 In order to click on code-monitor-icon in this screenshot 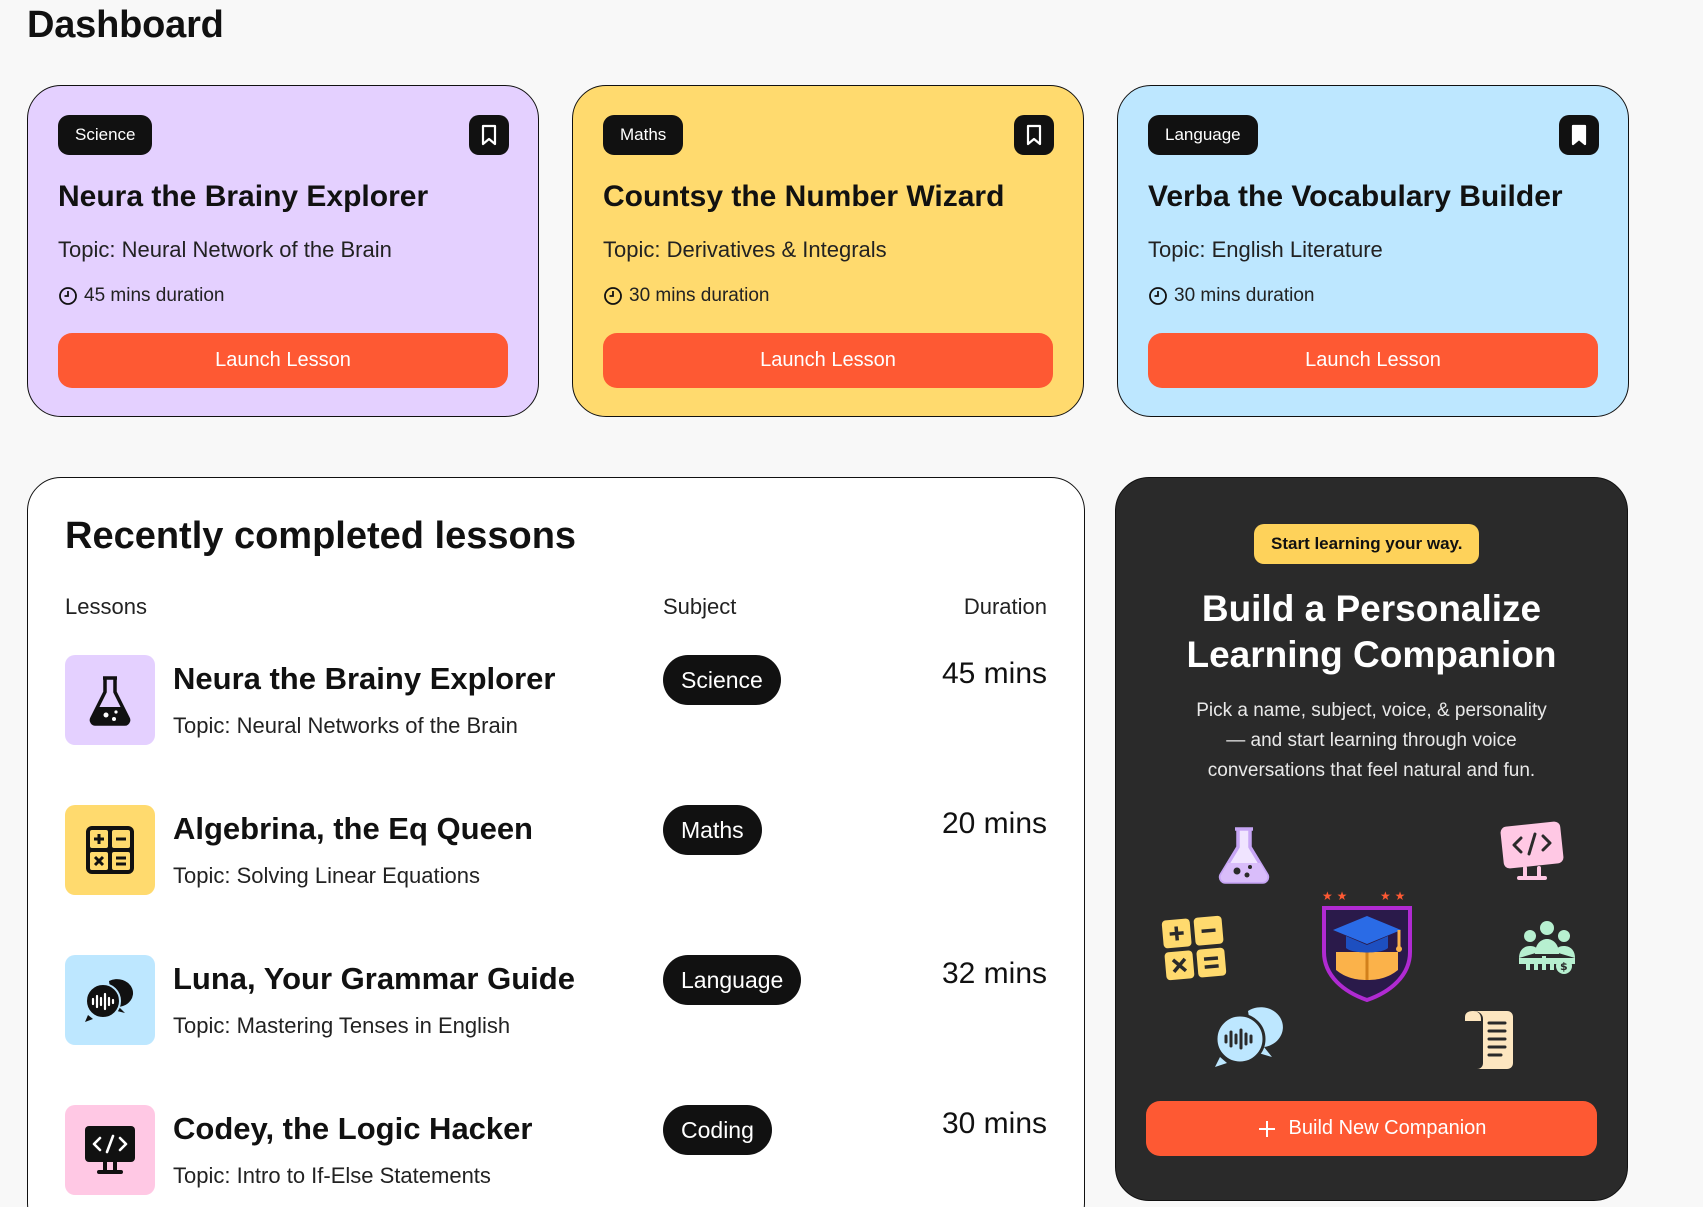, I will do `click(110, 1150)`.